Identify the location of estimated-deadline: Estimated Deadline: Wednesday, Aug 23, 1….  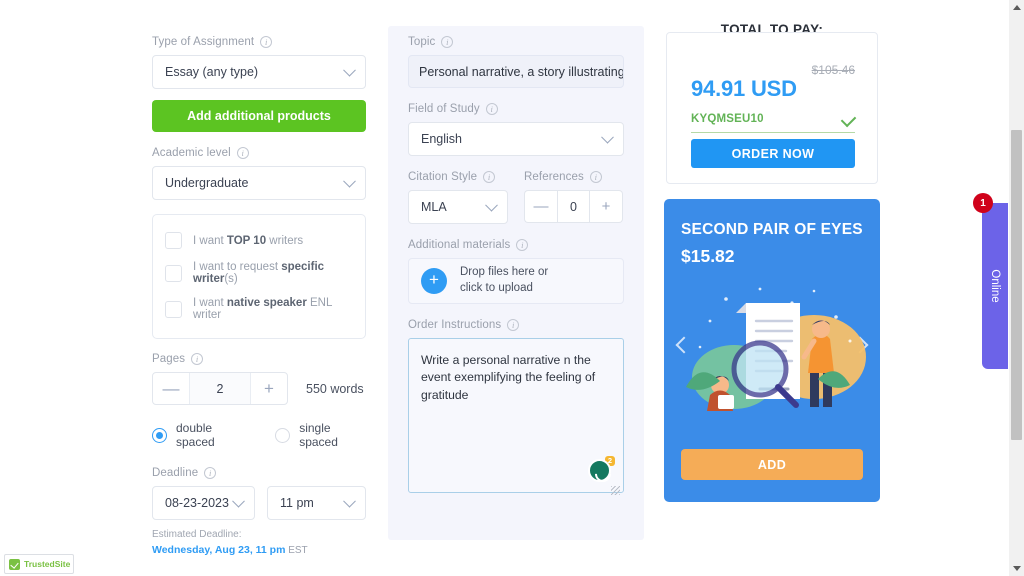
(259, 543).